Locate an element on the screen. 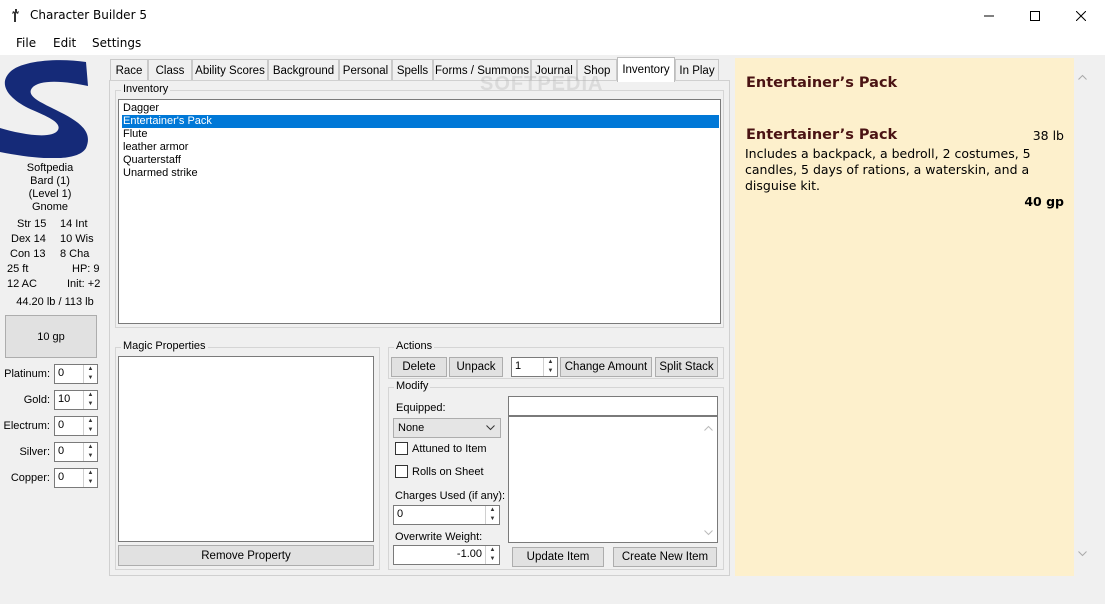  character-name: Softpedia is located at coordinates (50, 168).